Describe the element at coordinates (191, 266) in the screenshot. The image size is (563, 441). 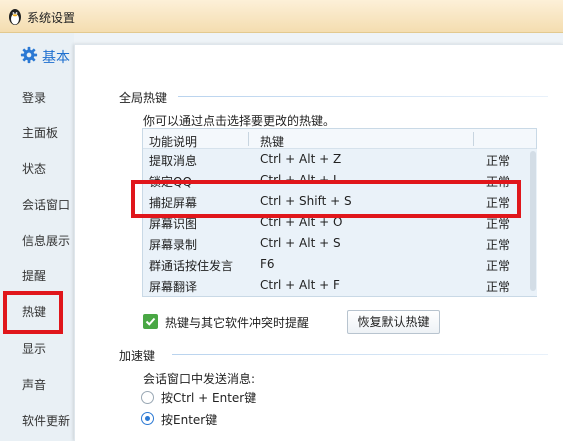
I see `row-function: 群通话按住发言` at that location.